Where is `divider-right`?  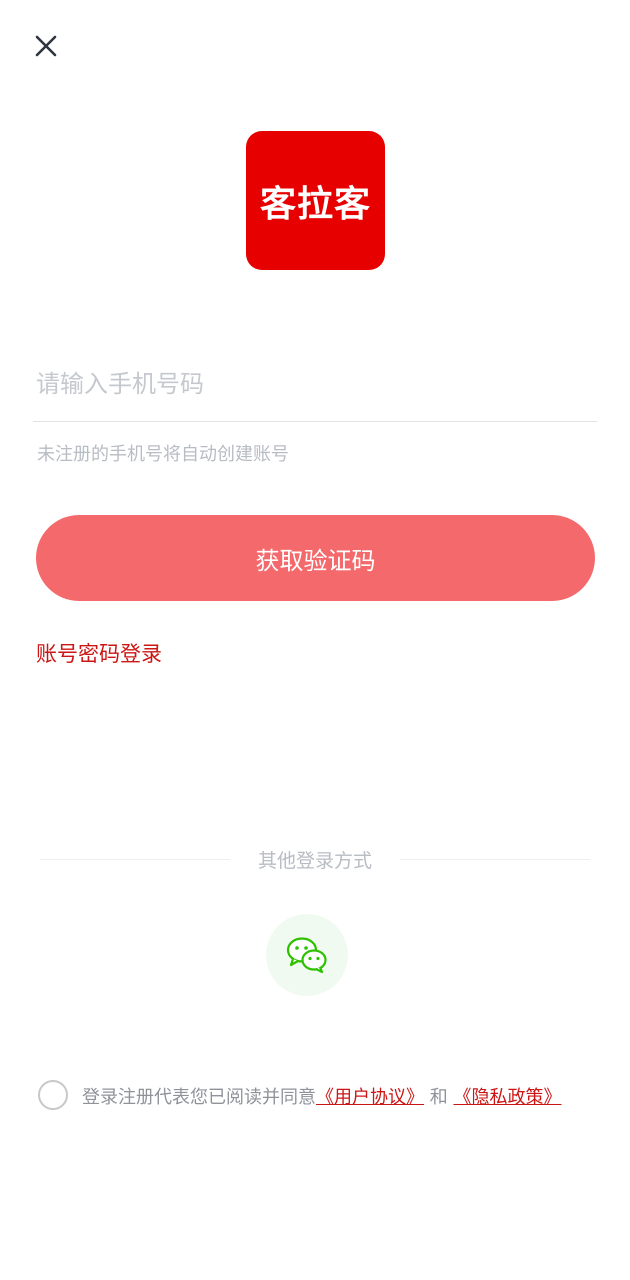
divider-right is located at coordinates (495, 859).